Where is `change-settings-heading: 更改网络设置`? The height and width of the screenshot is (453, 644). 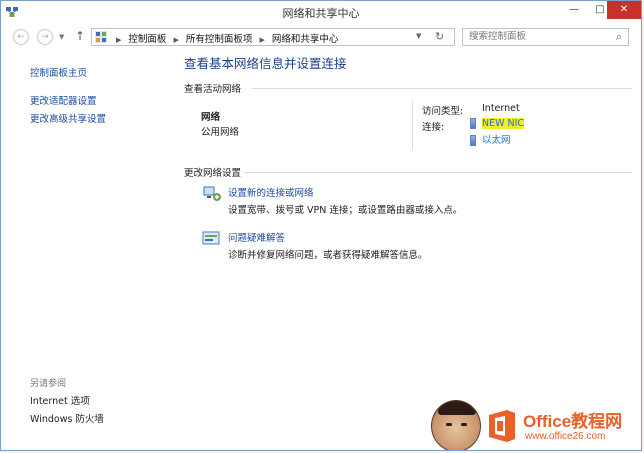 change-settings-heading: 更改网络设置 is located at coordinates (213, 173).